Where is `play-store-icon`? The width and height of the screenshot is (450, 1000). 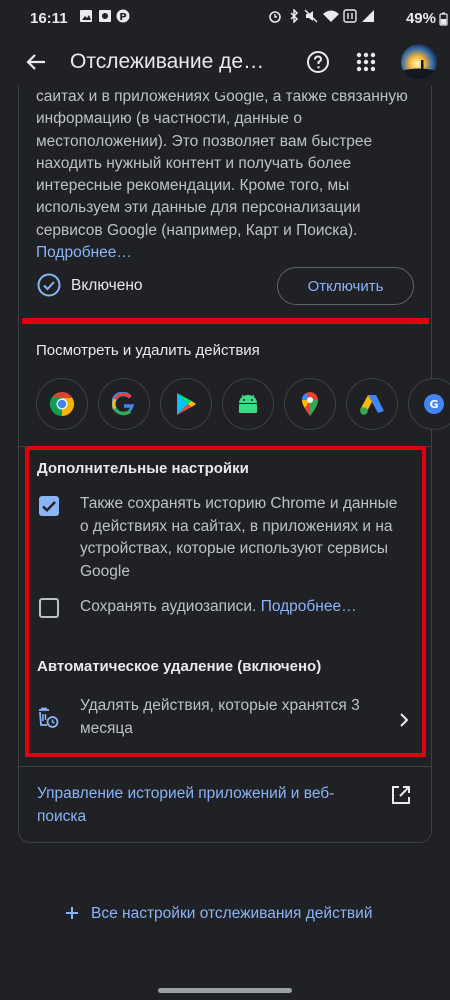
play-store-icon is located at coordinates (186, 404).